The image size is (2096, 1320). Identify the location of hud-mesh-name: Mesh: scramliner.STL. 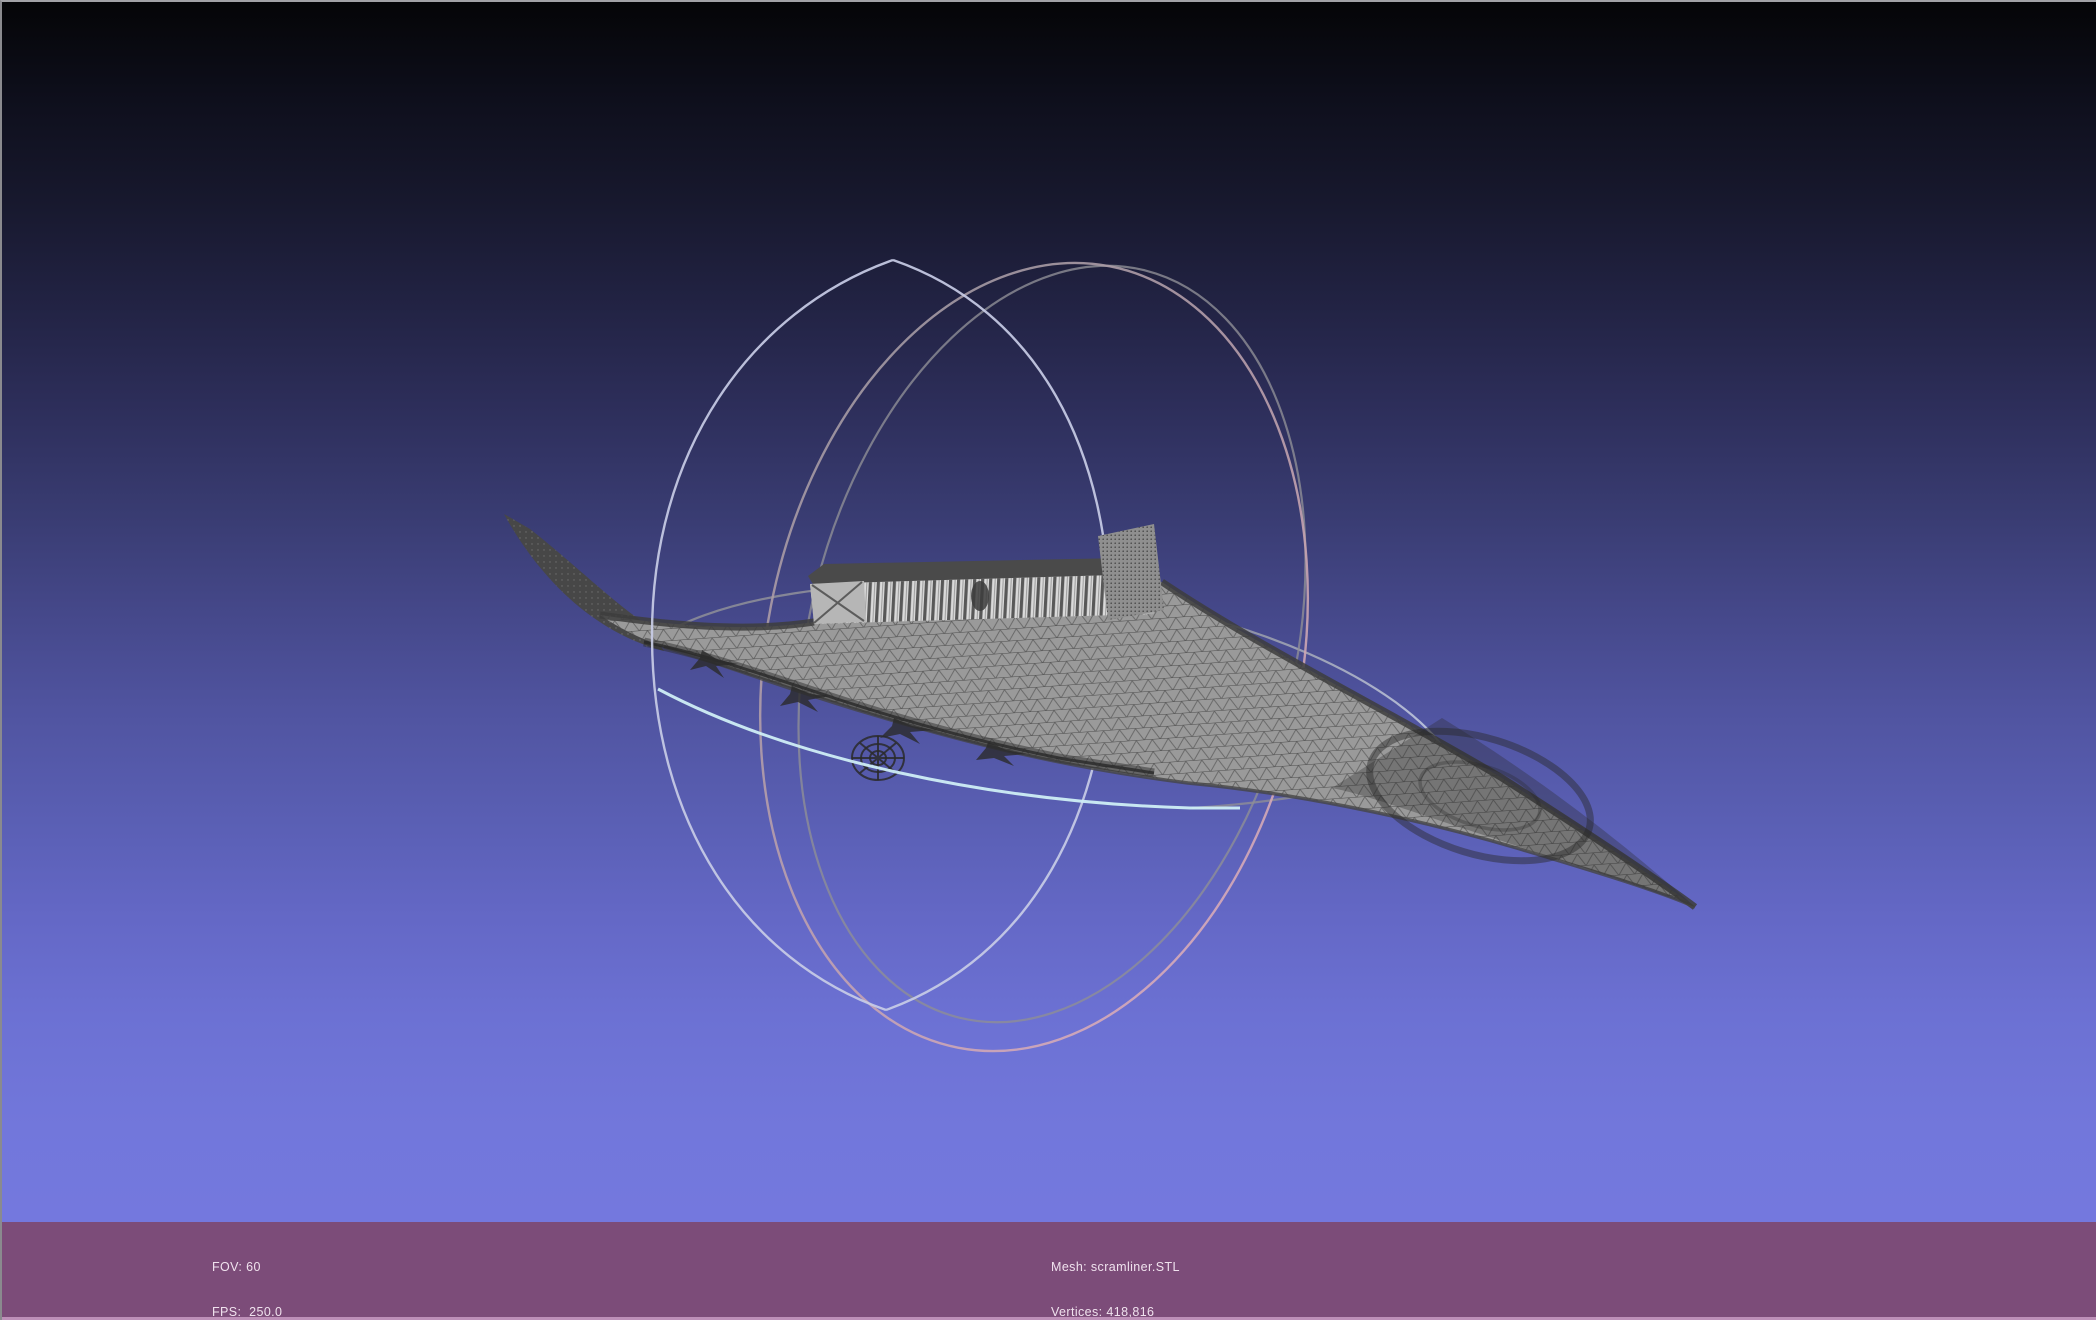
(1115, 1267).